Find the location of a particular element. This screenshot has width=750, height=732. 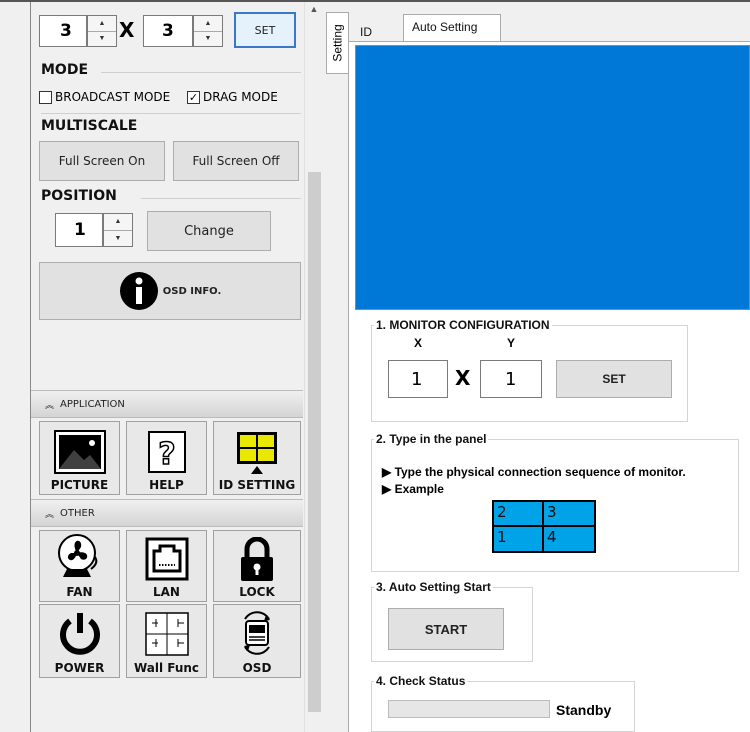

broadcast-mode-checkbox: BROADCAST MODE is located at coordinates (104, 97).